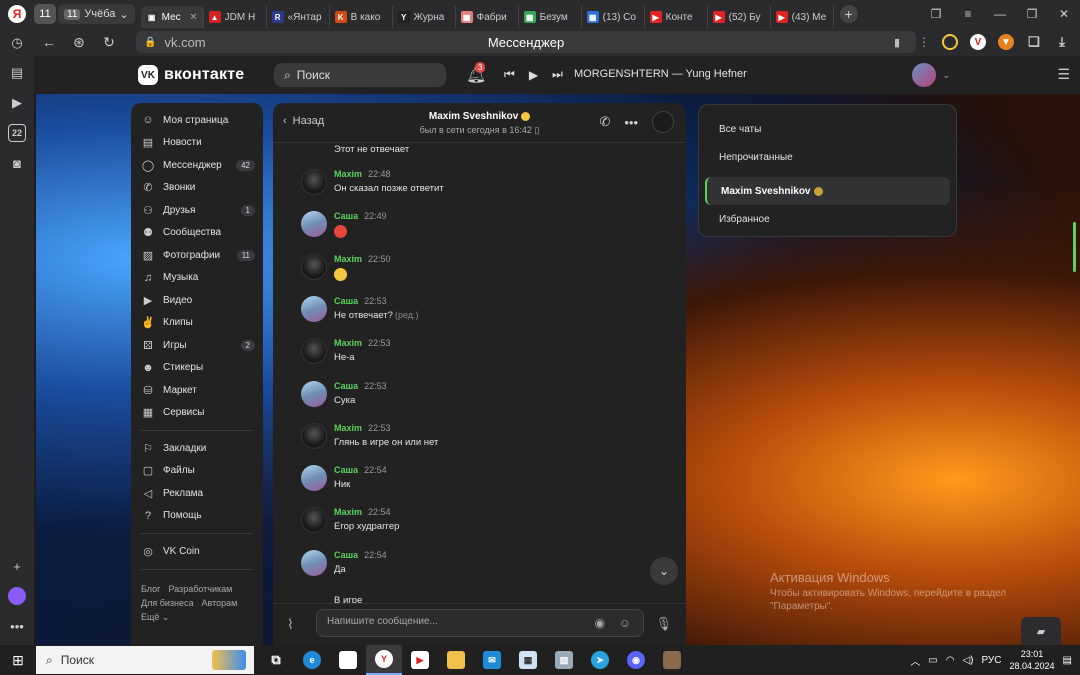 The image size is (1080, 675). Describe the element at coordinates (452, 621) in the screenshot. I see `message-input` at that location.